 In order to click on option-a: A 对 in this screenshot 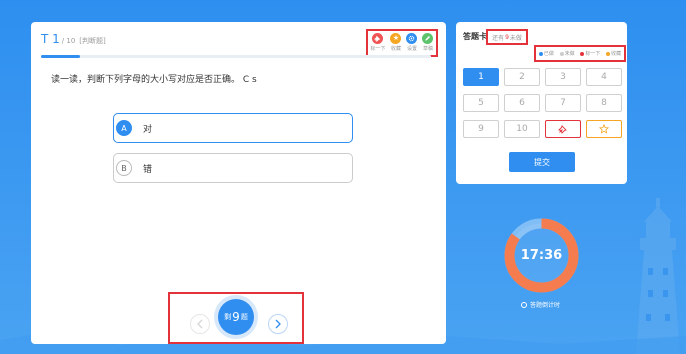, I will do `click(233, 128)`.